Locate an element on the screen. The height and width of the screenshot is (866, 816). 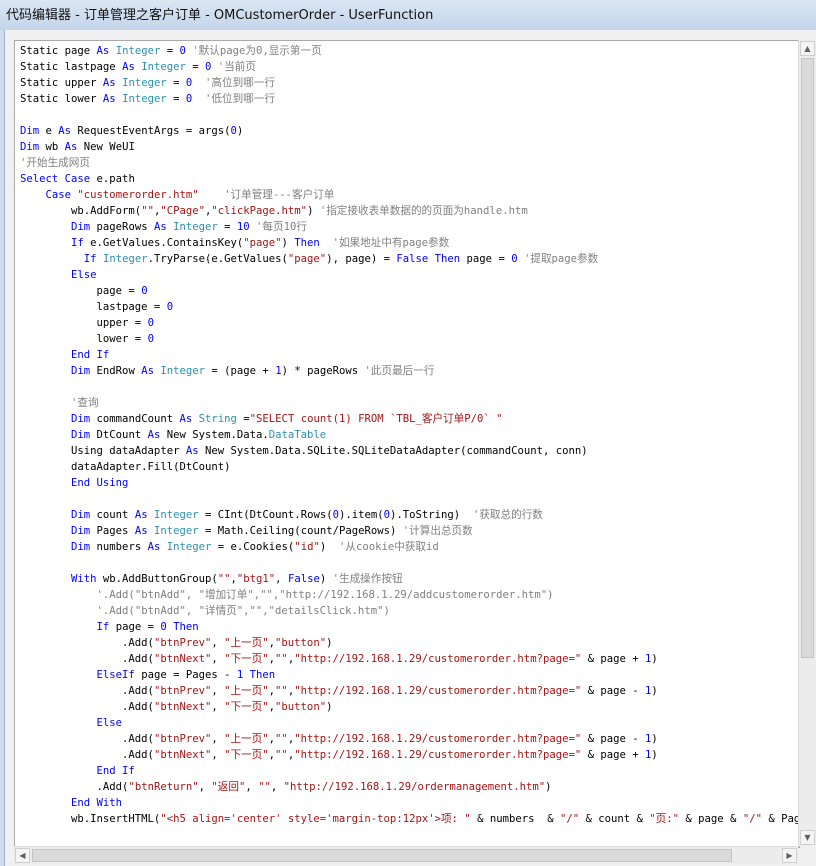
code-token: "clickPage.htm" is located at coordinates (259, 211).